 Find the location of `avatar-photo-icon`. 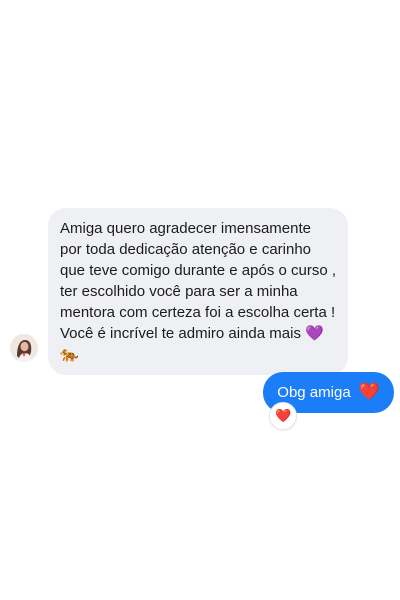

avatar-photo-icon is located at coordinates (24, 348).